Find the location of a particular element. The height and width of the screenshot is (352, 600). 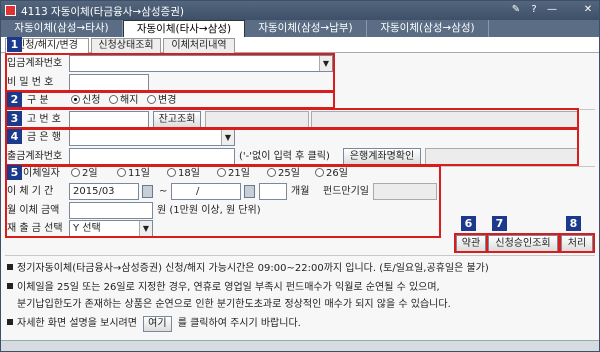

tab-other-to-samsung: 자동이체(타사→삼성) is located at coordinates (184, 28).